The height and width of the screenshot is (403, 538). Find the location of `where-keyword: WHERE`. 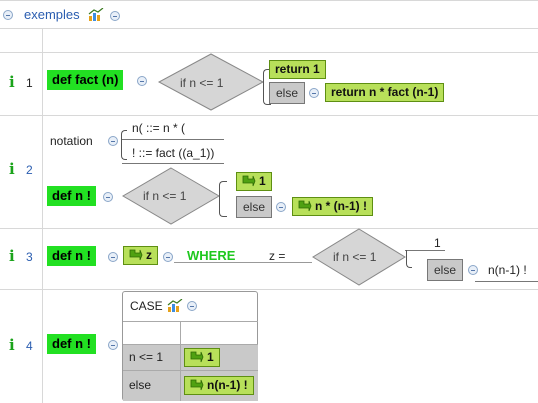

where-keyword: WHERE is located at coordinates (211, 255).